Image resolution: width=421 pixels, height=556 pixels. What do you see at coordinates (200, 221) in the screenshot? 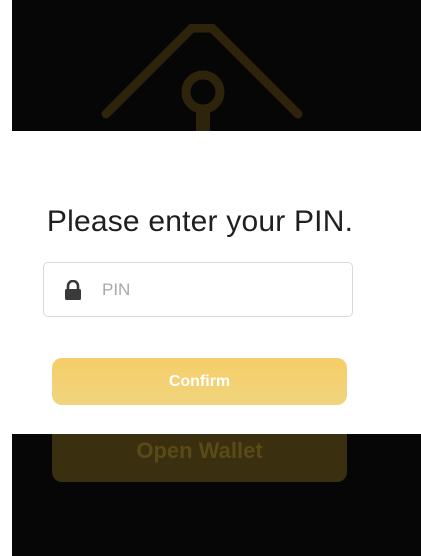
I see `modal-title: Please enter your PIN.` at bounding box center [200, 221].